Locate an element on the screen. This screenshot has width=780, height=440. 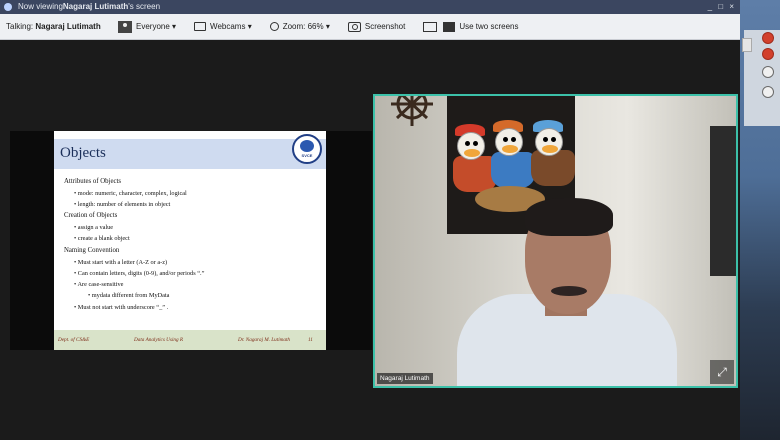
app-logo-icon is located at coordinates (8, 7).